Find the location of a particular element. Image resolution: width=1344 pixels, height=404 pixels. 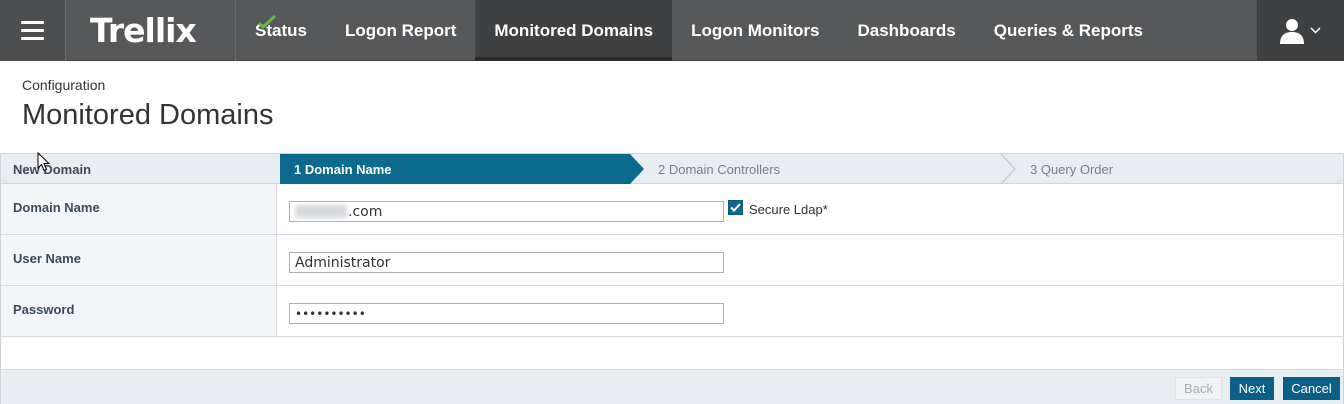

secure-ldap-checkbox is located at coordinates (735, 207).